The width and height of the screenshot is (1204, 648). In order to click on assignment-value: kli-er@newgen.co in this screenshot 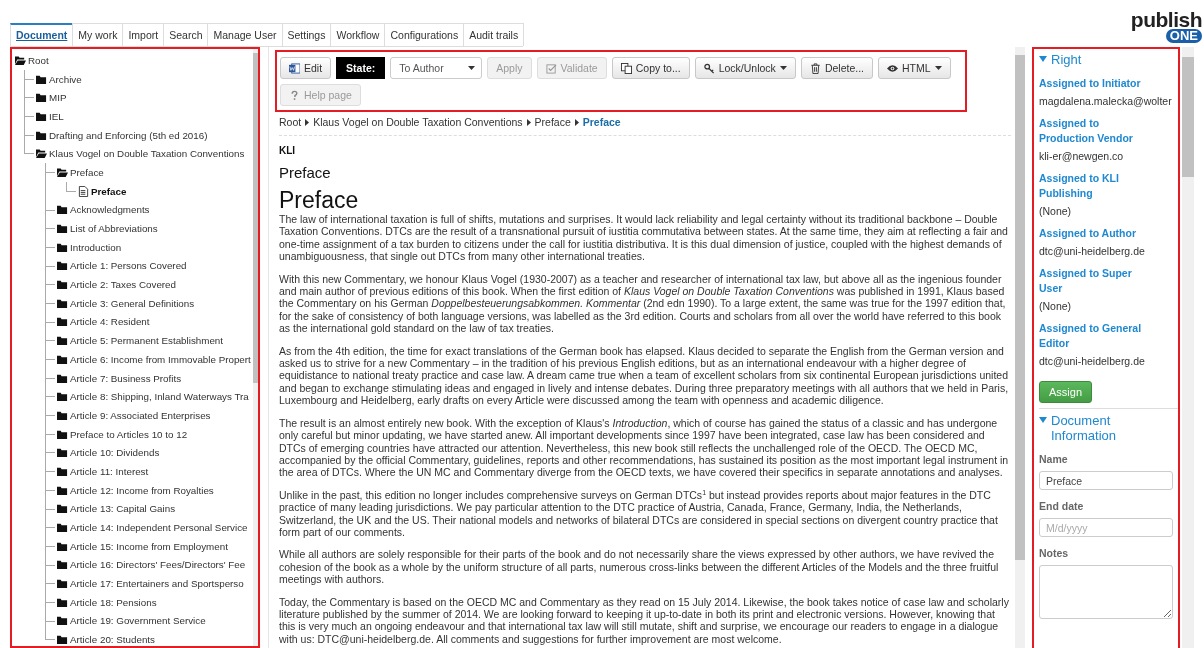, I will do `click(1082, 156)`.